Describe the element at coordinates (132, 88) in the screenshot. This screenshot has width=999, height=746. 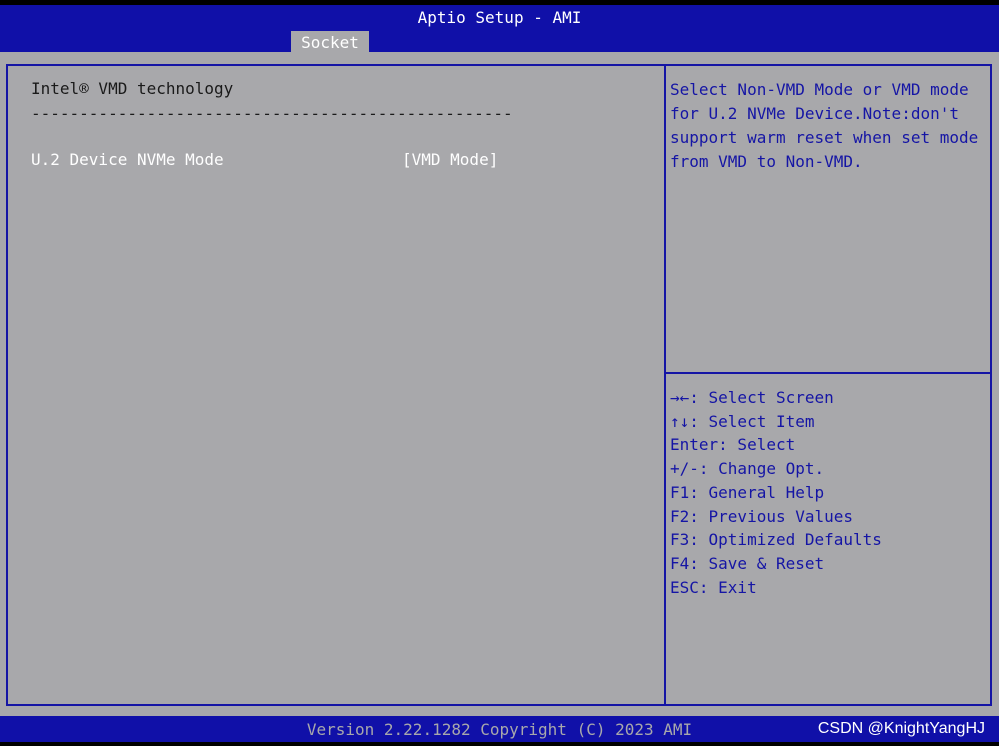
I see `section-title: Intel® VMD technology` at that location.